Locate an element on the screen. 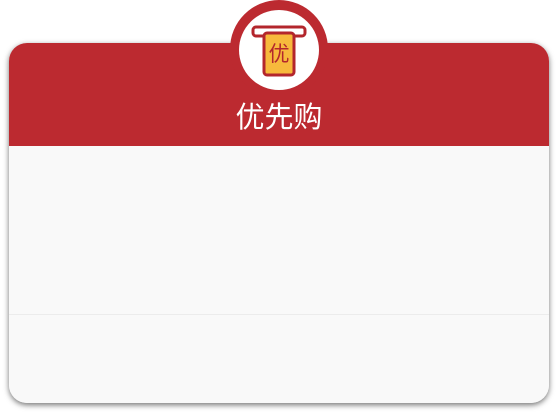 The height and width of the screenshot is (416, 558). coupon-ticket-icon: 优 is located at coordinates (279, 51).